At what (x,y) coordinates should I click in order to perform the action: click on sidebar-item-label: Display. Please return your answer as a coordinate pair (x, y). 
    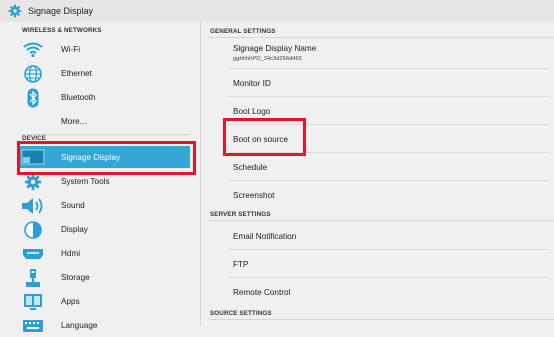
    Looking at the image, I should click on (74, 229).